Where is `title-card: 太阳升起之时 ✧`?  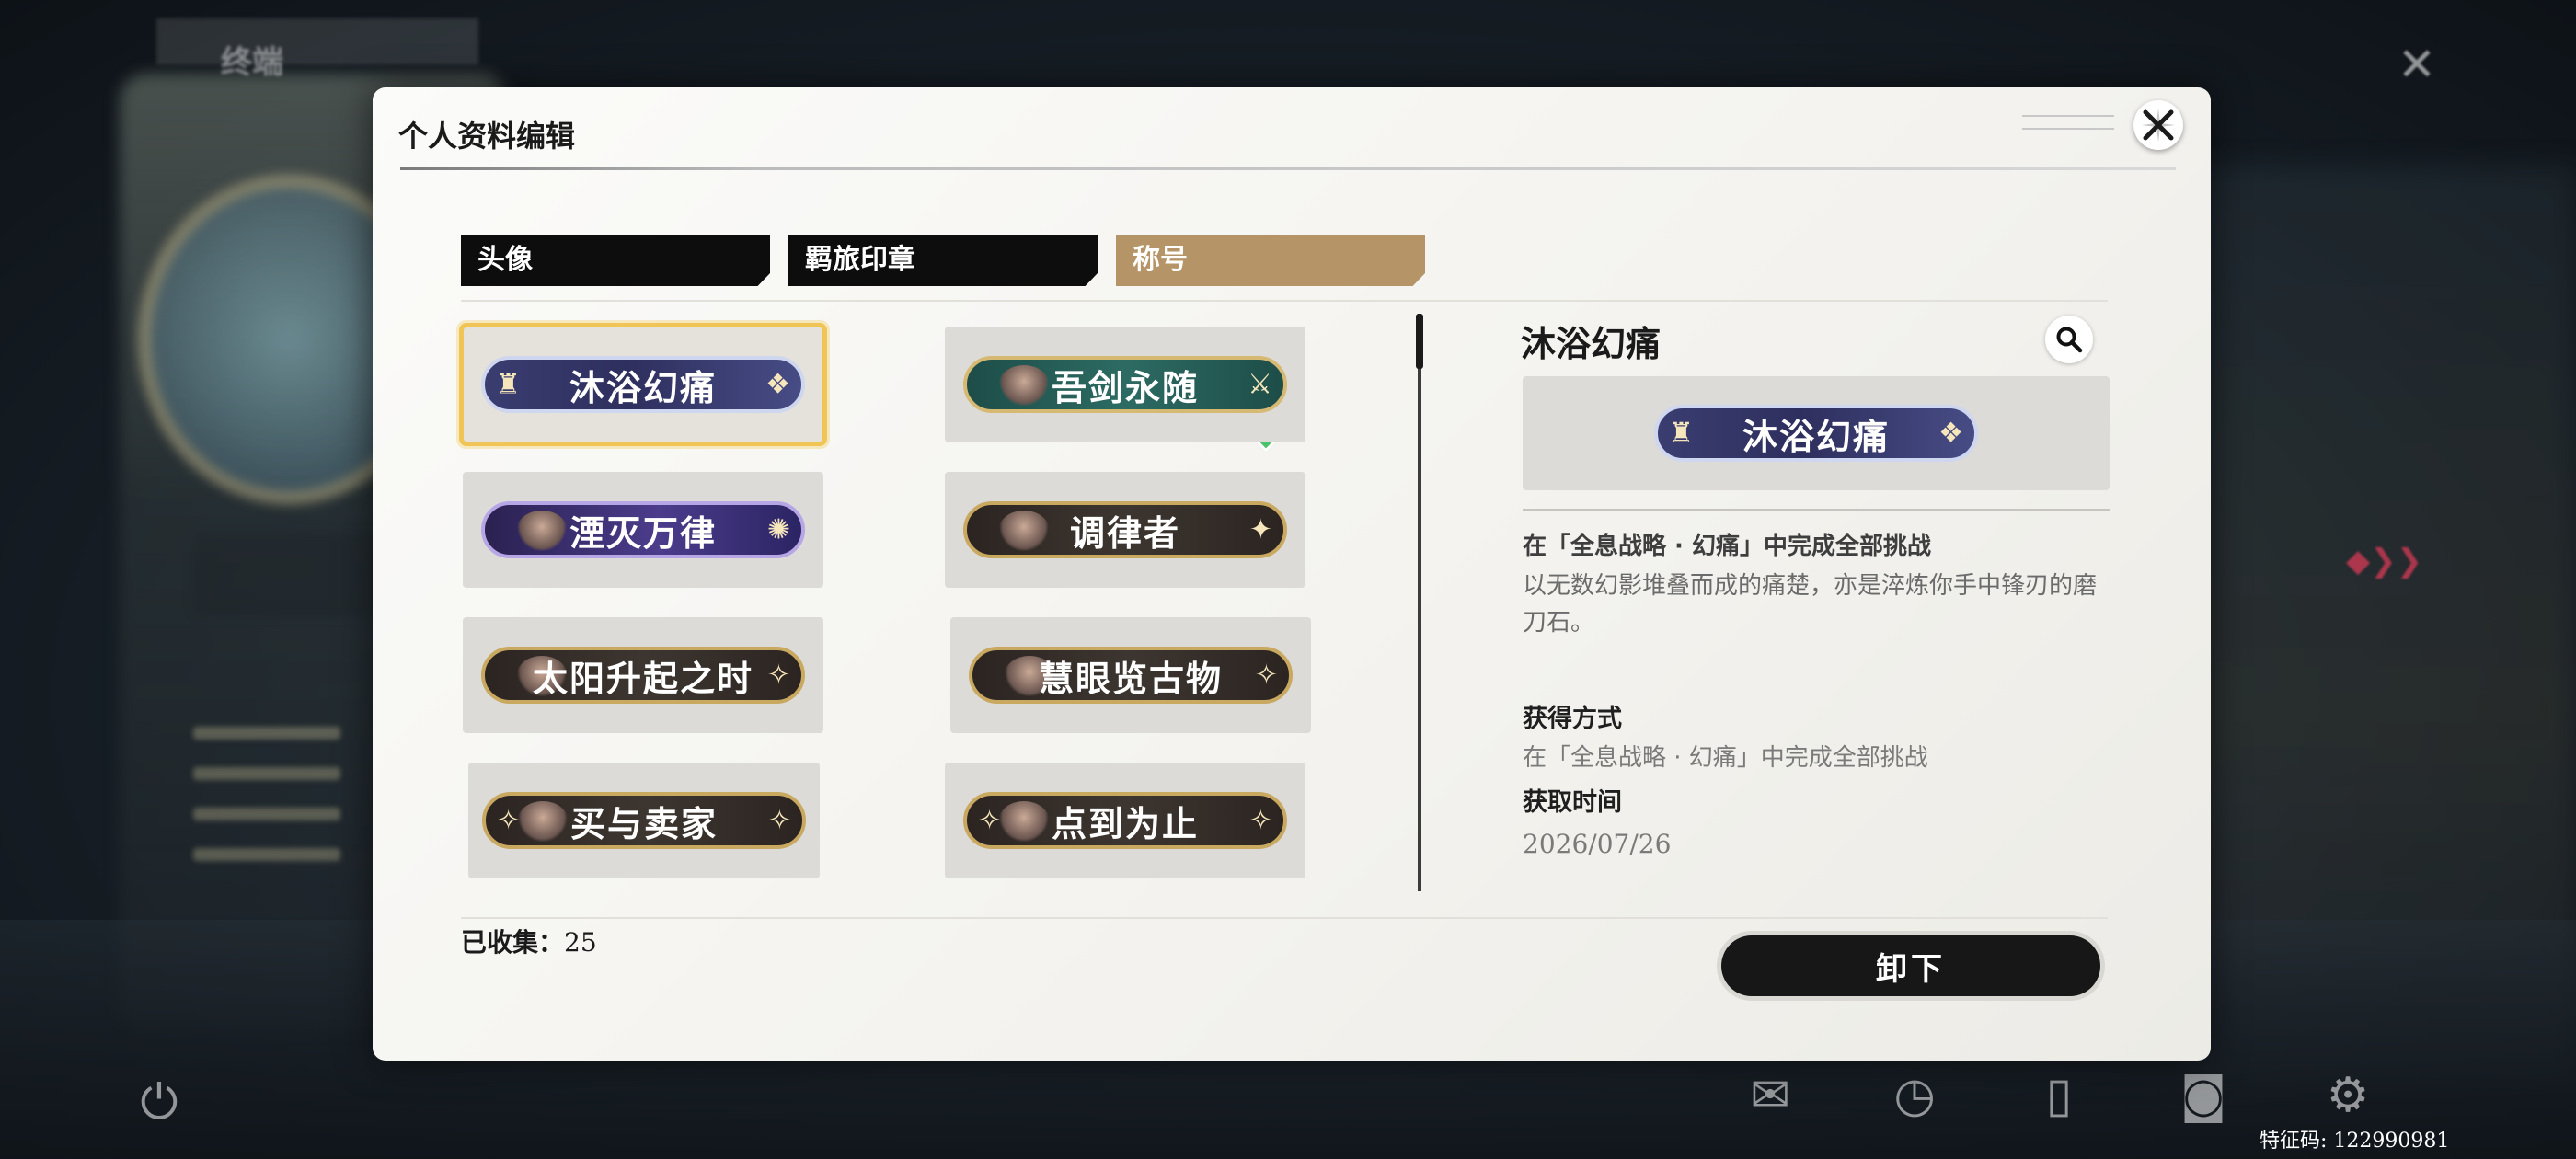
title-card: 太阳升起之时 ✧ is located at coordinates (643, 675).